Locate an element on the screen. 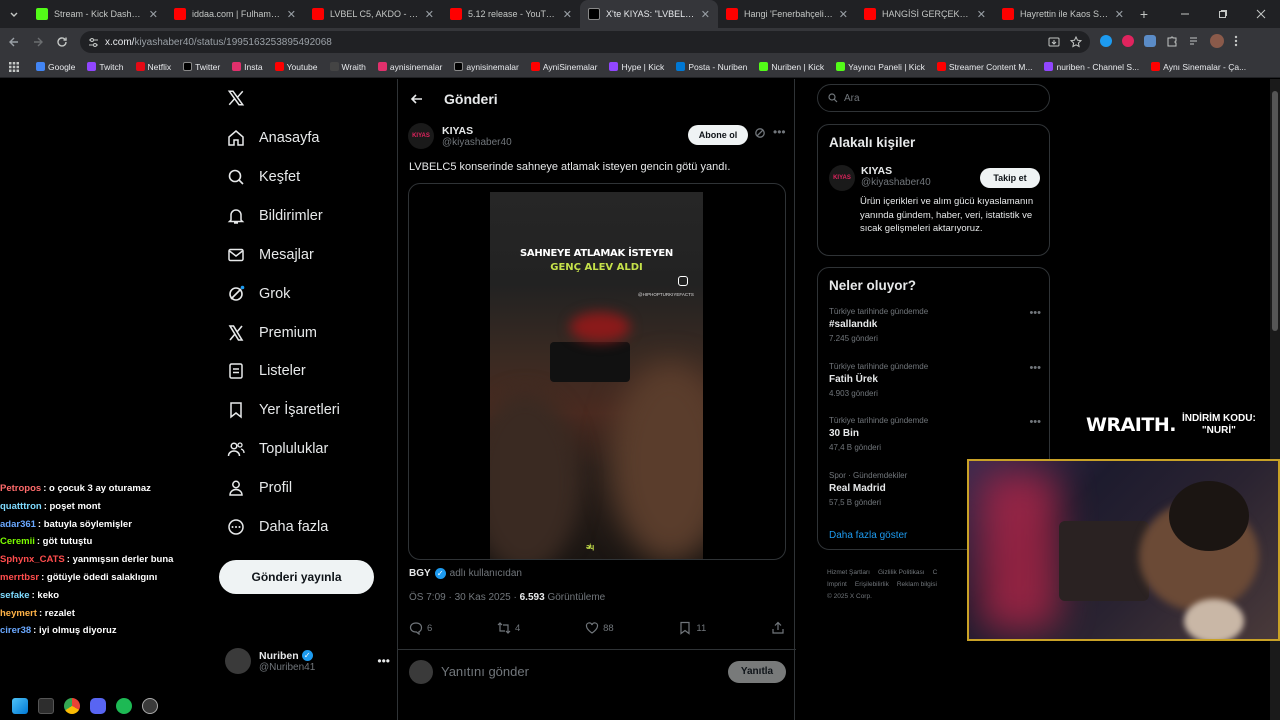  nav-item-1: Keşfet is located at coordinates (263, 177).